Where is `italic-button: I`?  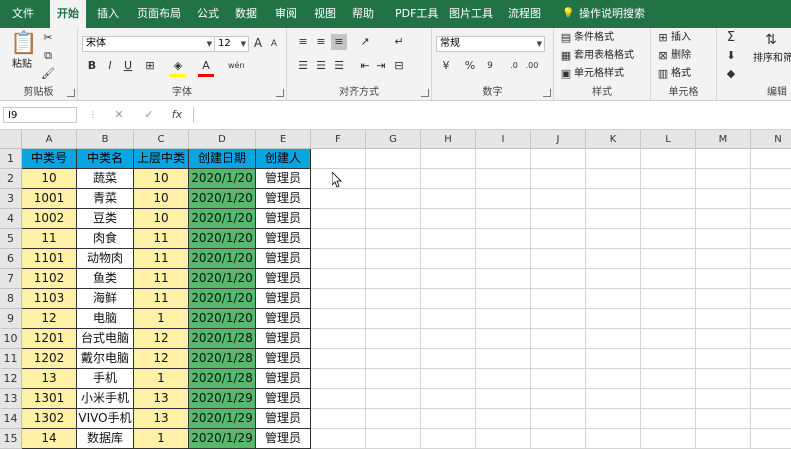
italic-button: I is located at coordinates (110, 66).